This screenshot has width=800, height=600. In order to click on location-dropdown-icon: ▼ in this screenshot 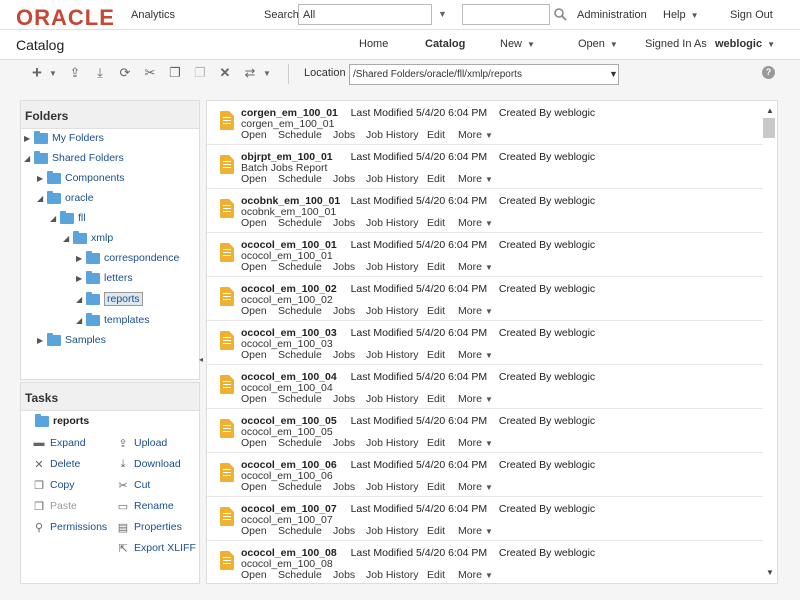, I will do `click(613, 74)`.